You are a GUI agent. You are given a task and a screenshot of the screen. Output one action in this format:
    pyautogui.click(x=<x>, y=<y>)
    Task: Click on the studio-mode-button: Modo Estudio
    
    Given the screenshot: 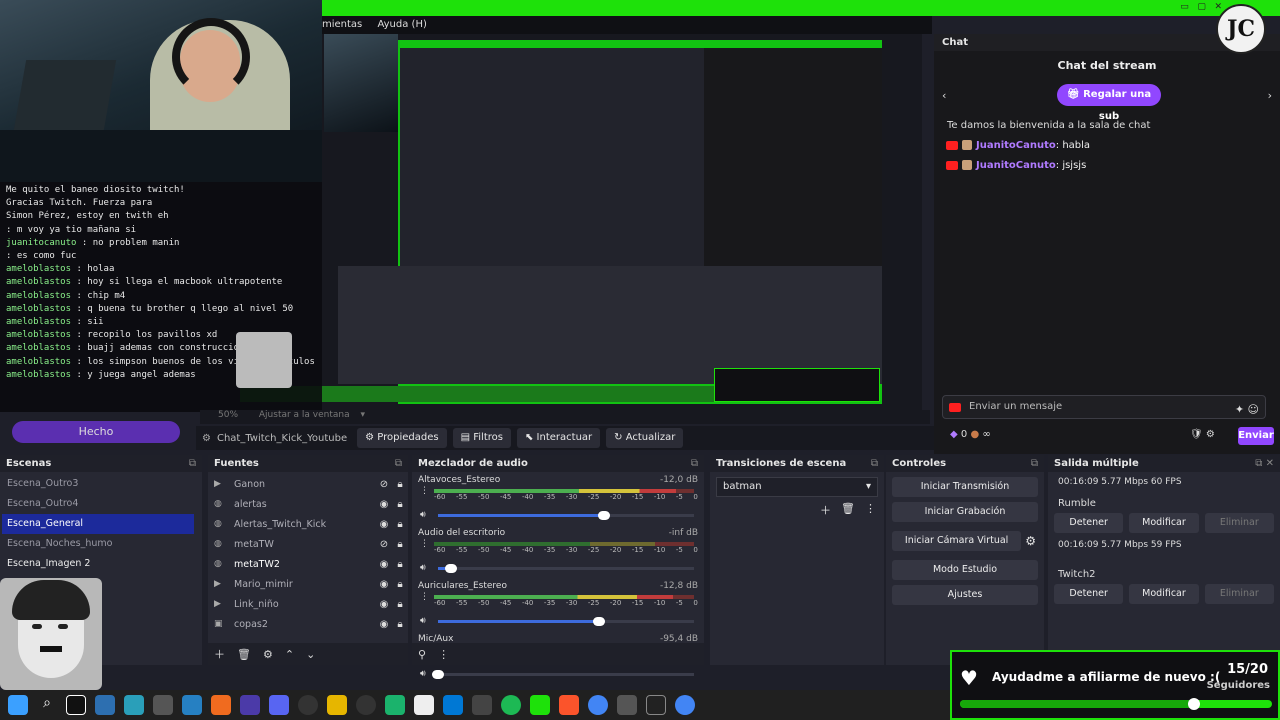 What is the action you would take?
    pyautogui.click(x=965, y=570)
    